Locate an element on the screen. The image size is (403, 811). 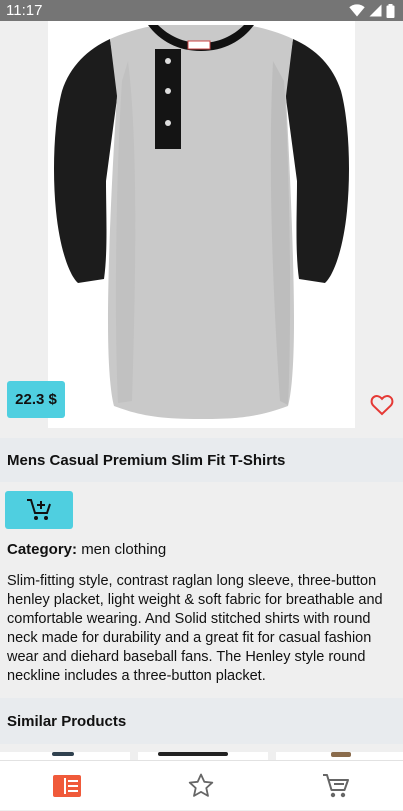
star-outline-icon is located at coordinates (201, 785).